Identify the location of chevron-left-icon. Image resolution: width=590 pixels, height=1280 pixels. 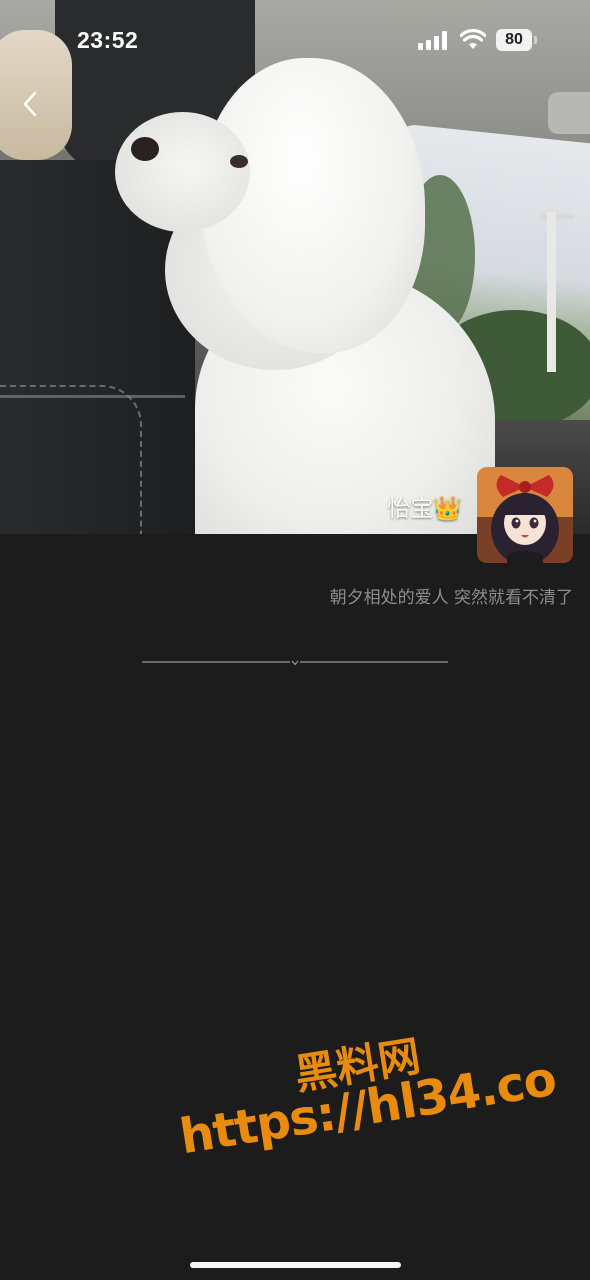
(30, 104).